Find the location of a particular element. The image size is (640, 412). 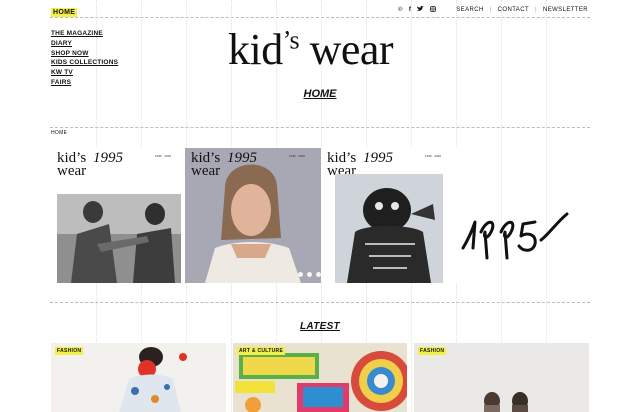

sidebar-item-fairs: FAIRS is located at coordinates (84, 83).